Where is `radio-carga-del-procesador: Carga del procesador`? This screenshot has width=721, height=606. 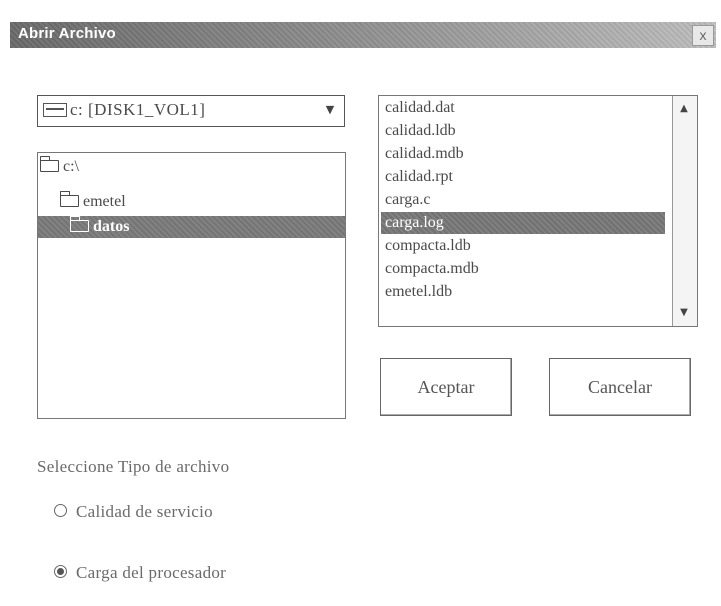 radio-carga-del-procesador: Carga del procesador is located at coordinates (140, 573).